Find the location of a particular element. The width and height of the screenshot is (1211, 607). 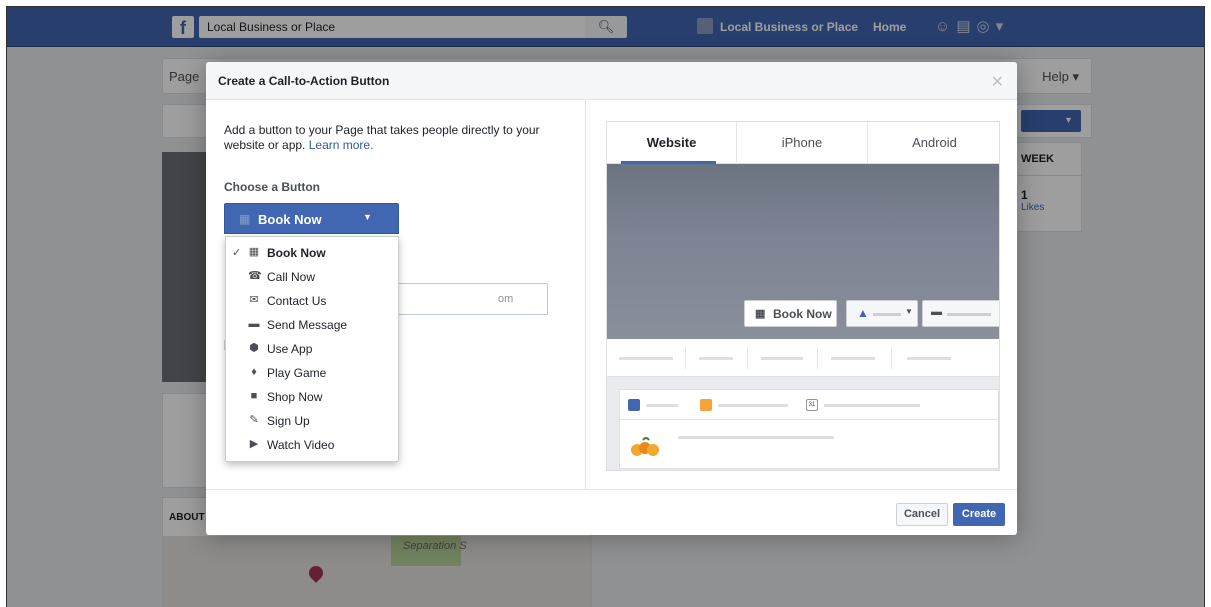

preview-like-button: ▲ ▼ is located at coordinates (882, 313).